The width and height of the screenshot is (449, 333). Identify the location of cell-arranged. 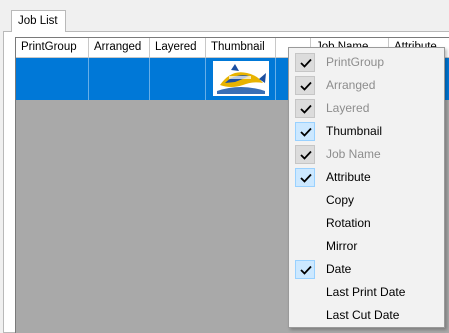
(119, 79).